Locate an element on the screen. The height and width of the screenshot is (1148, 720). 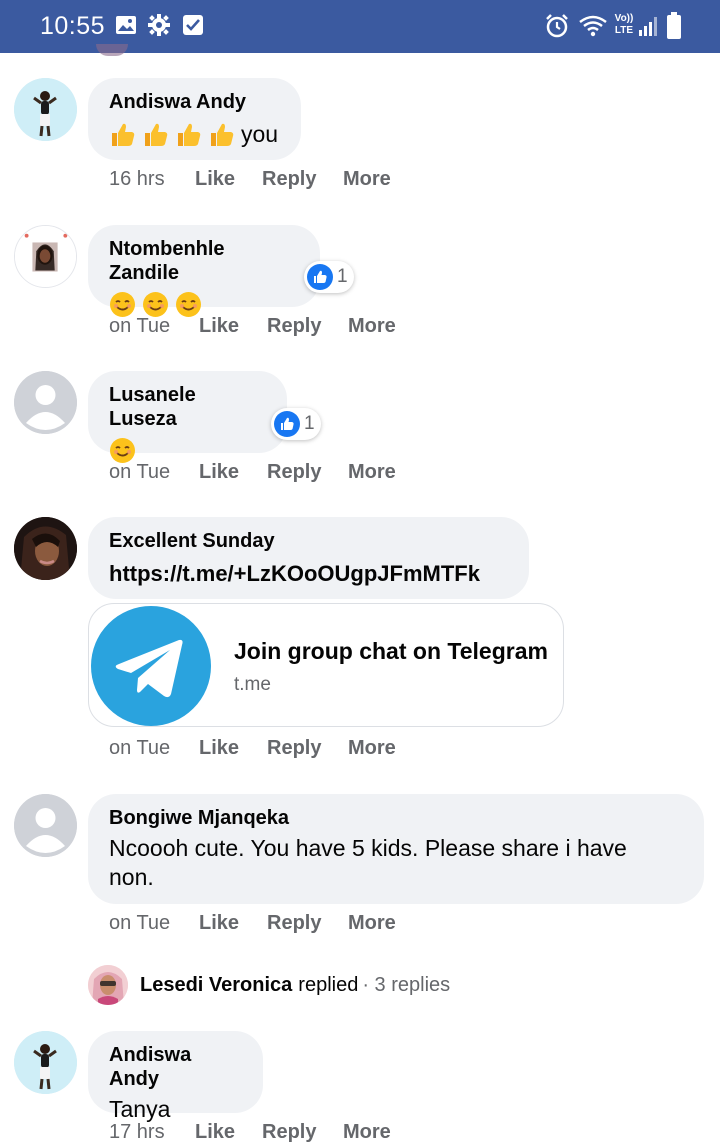
replies-link: Lesedi Veronica replied · 3 replies is located at coordinates (269, 985).